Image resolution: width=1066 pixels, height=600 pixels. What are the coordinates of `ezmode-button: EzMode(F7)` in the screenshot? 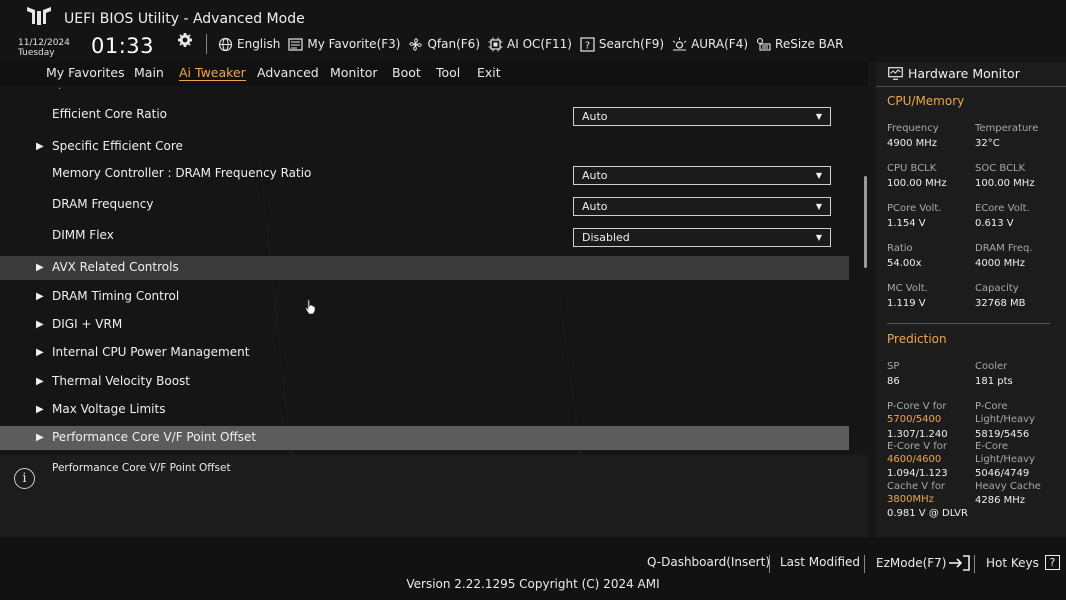 It's located at (923, 563).